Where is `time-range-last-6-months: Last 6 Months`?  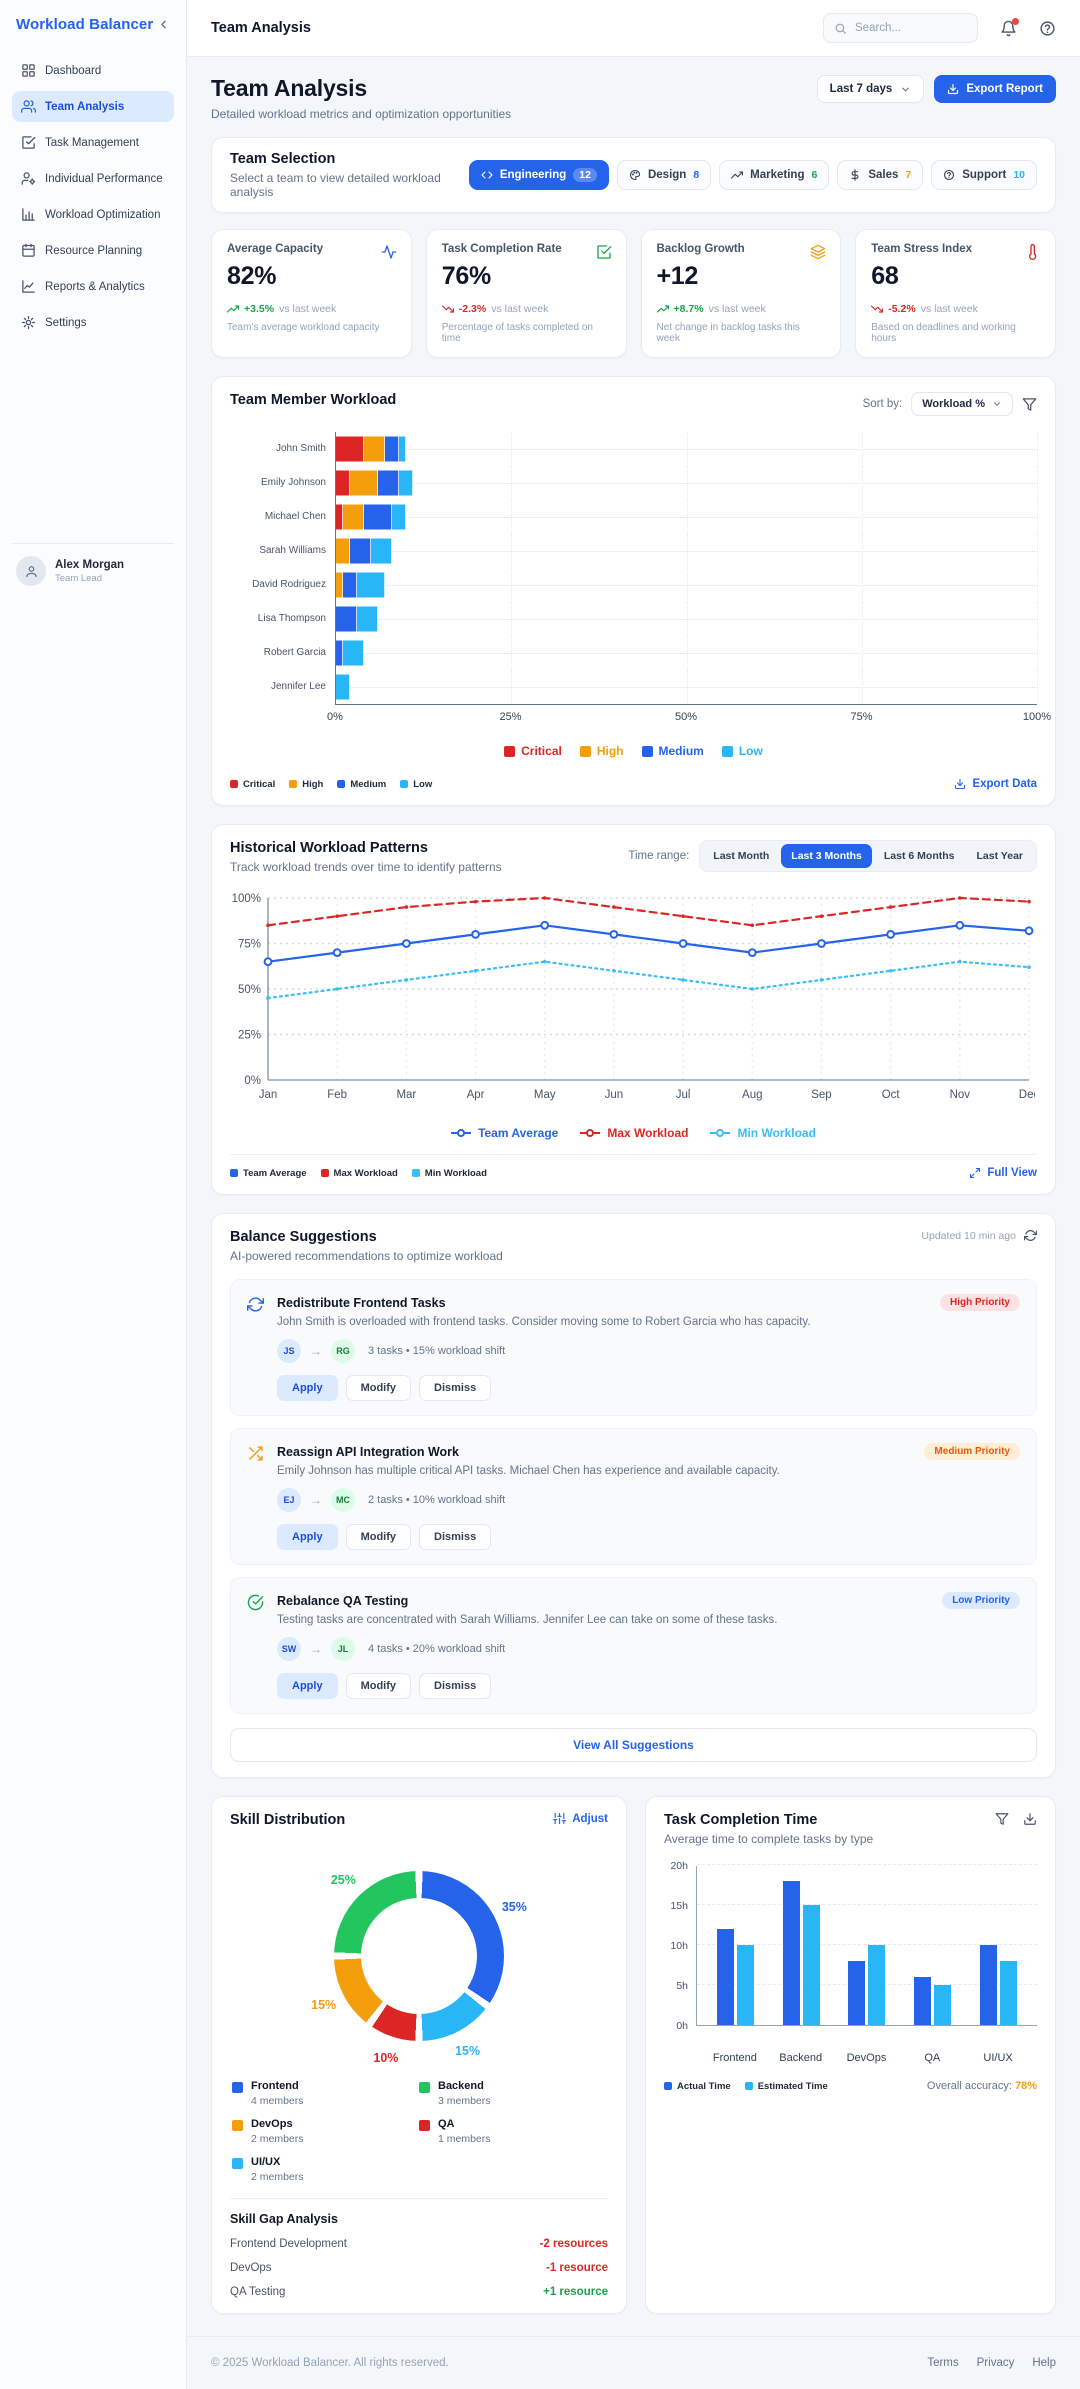
time-range-last-6-months: Last 6 Months is located at coordinates (919, 856).